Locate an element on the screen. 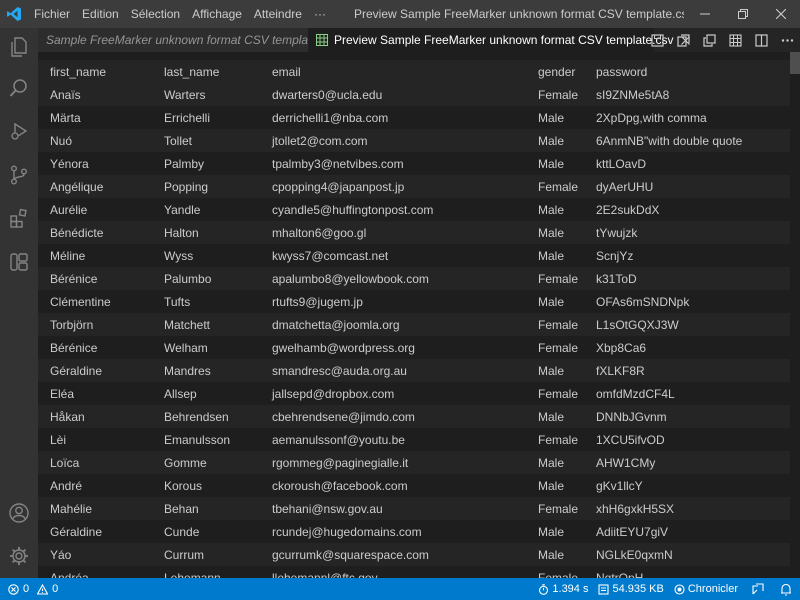 Image resolution: width=800 pixels, height=600 pixels. chronicler-button: Chronicler is located at coordinates (706, 589).